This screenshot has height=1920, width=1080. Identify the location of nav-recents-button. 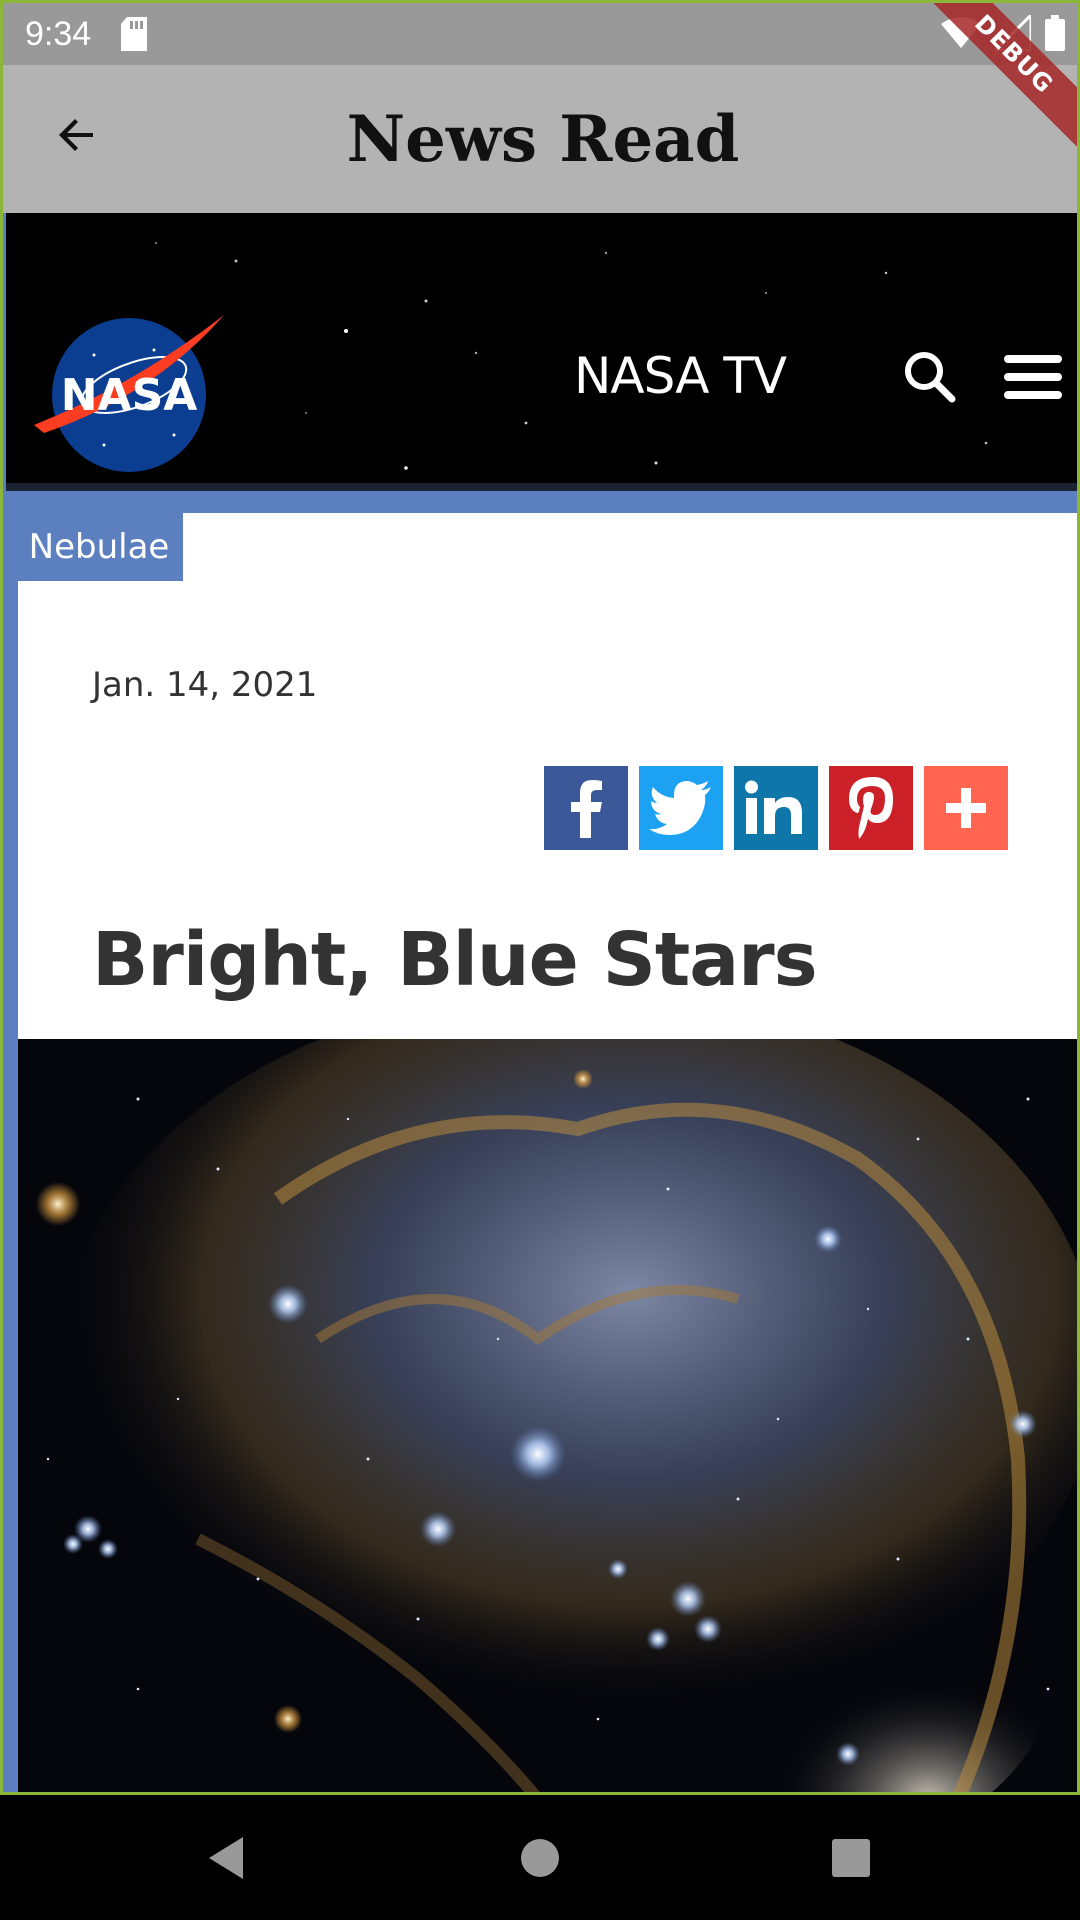
(851, 1858).